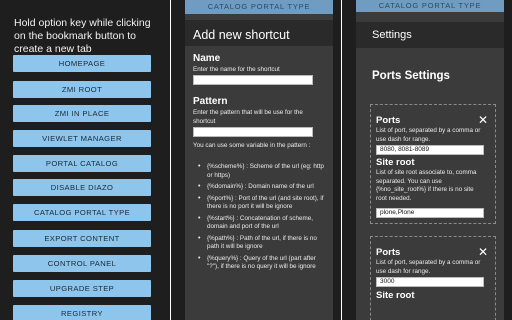 The width and height of the screenshot is (512, 320). What do you see at coordinates (82, 89) in the screenshot?
I see `zmi-root-button: ZMI ROOT` at bounding box center [82, 89].